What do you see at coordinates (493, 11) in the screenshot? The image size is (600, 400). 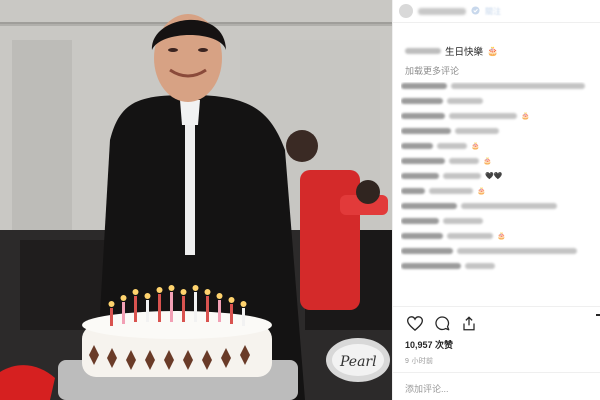 I see `follow-button: 關注` at bounding box center [493, 11].